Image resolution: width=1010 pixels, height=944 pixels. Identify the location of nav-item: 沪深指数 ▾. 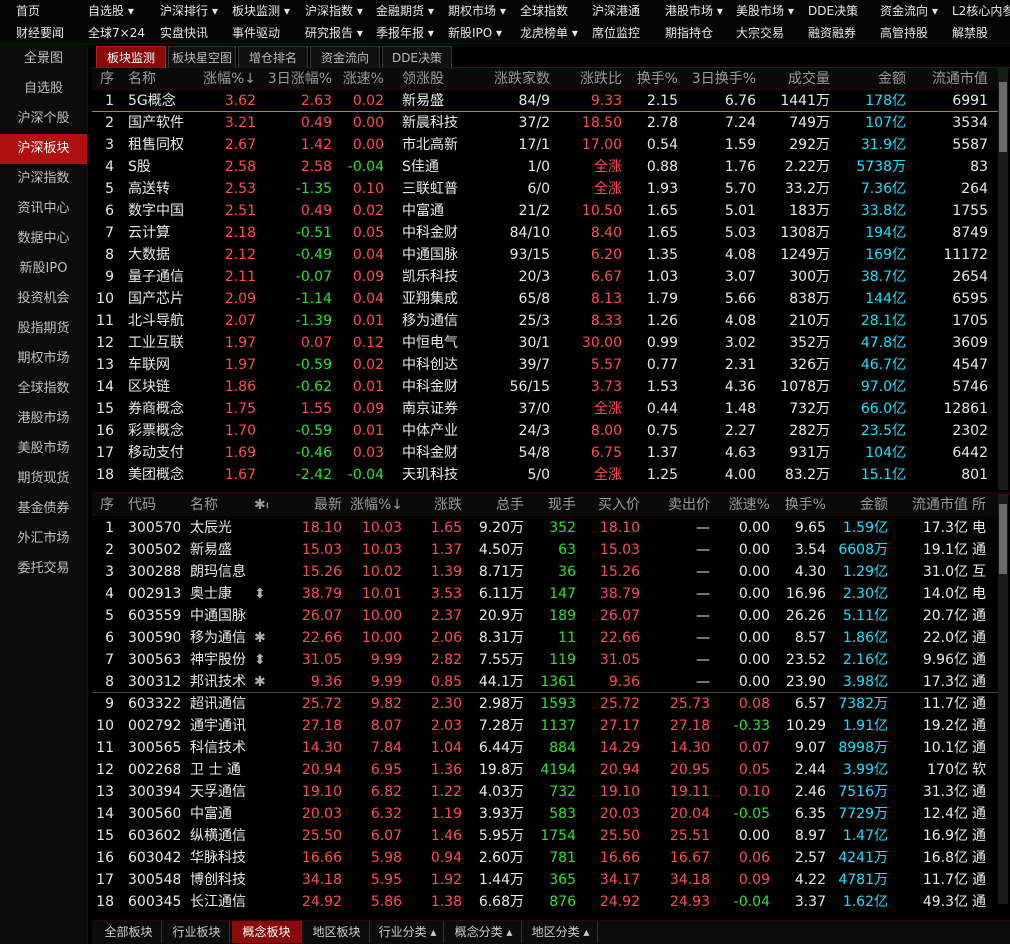
(334, 11).